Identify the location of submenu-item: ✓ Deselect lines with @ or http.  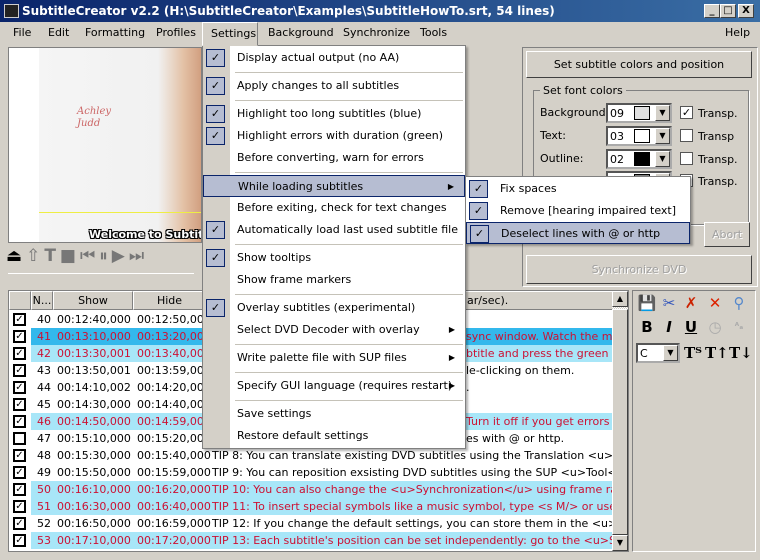
(578, 233).